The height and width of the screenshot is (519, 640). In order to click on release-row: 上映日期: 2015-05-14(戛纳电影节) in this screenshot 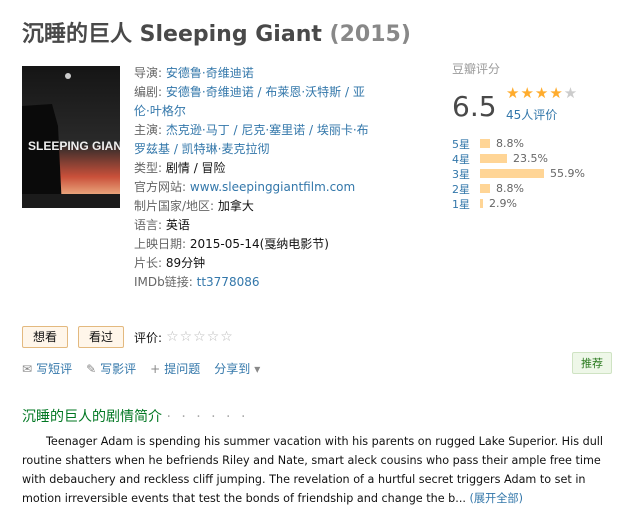, I will do `click(231, 244)`.